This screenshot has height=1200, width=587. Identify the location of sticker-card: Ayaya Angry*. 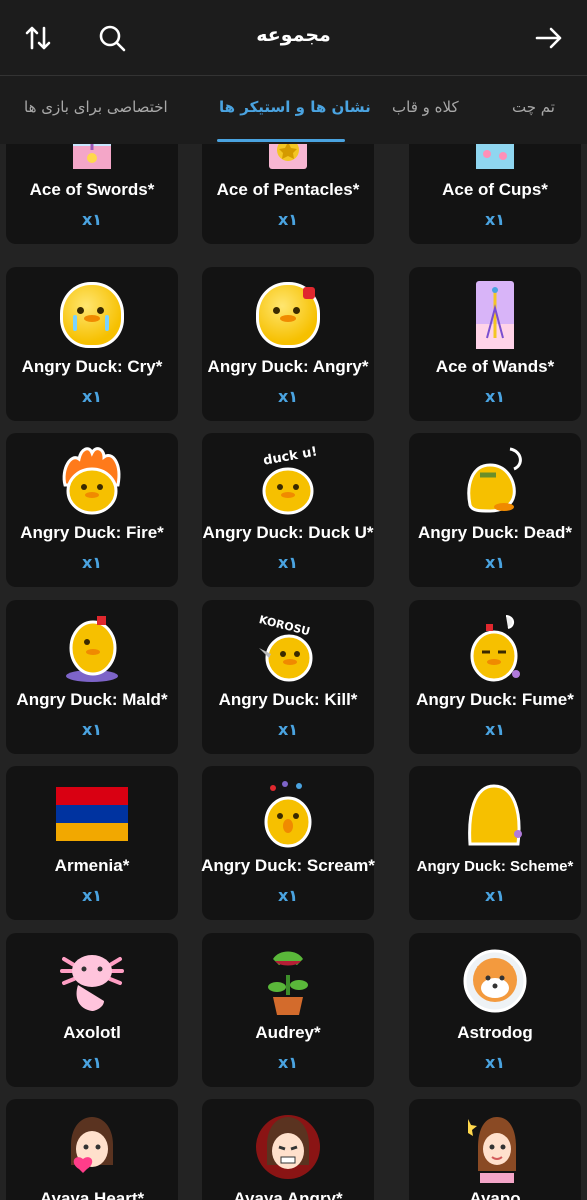
(288, 1149).